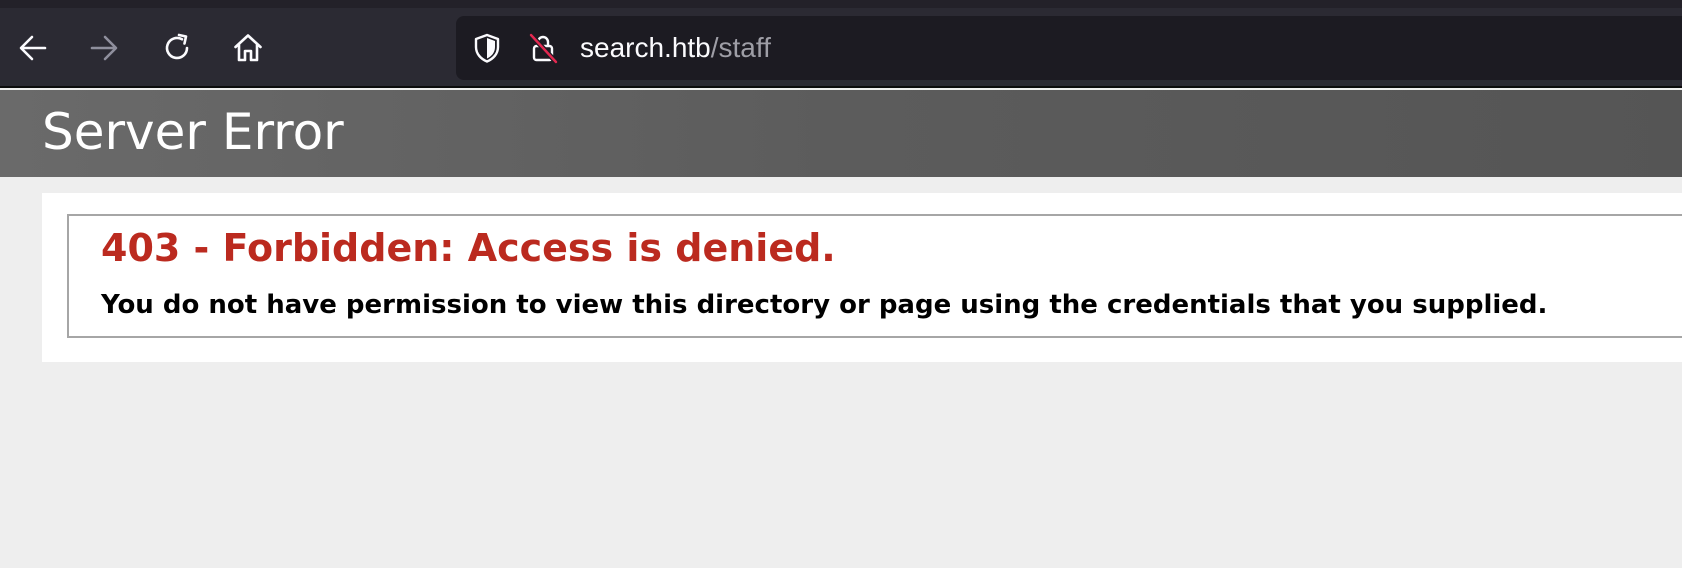 This screenshot has width=1682, height=568. I want to click on reload-button, so click(177, 48).